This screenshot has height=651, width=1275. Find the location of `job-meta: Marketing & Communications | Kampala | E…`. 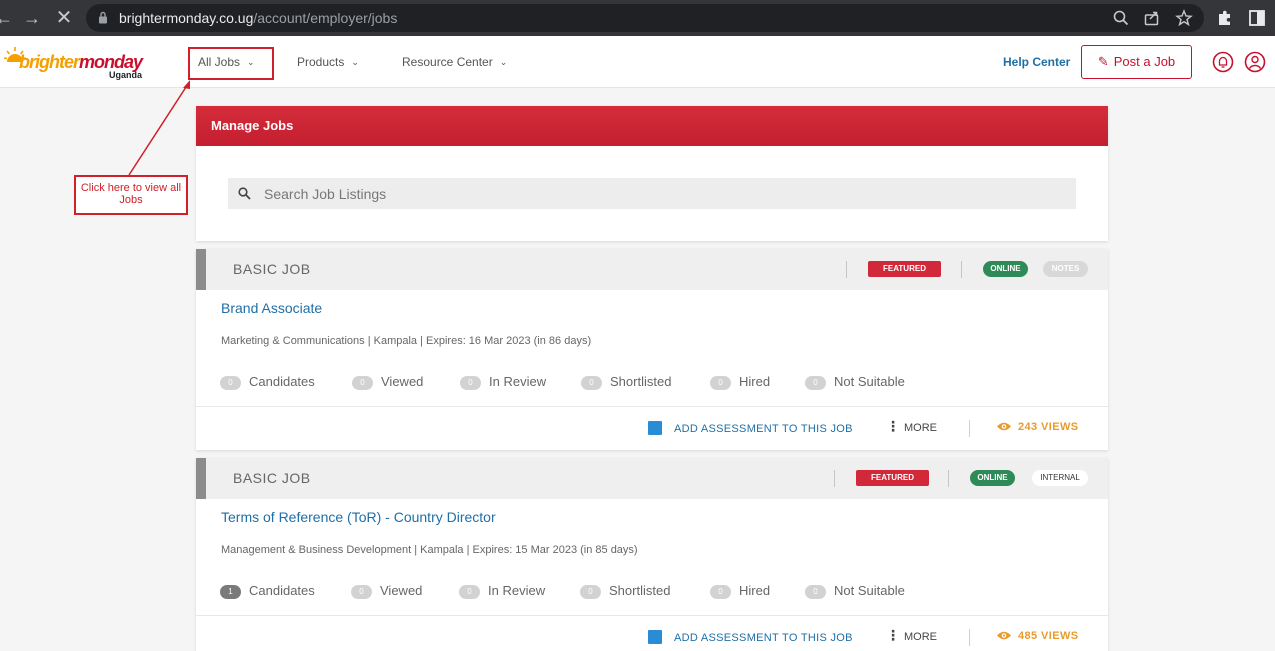

job-meta: Marketing & Communications | Kampala | E… is located at coordinates (406, 341).